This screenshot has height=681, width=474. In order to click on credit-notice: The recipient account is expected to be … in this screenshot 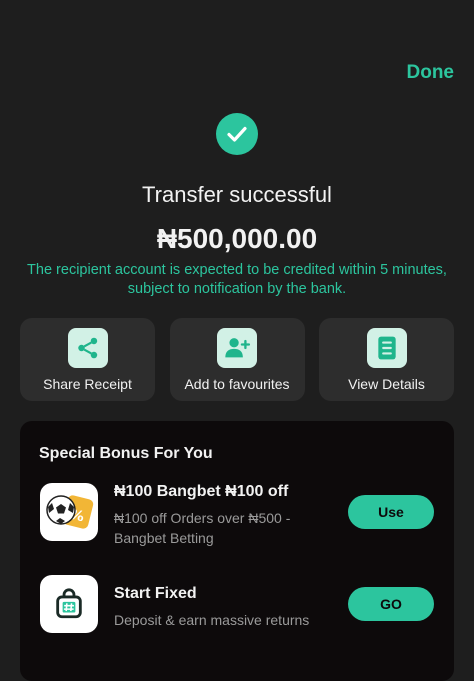, I will do `click(237, 279)`.